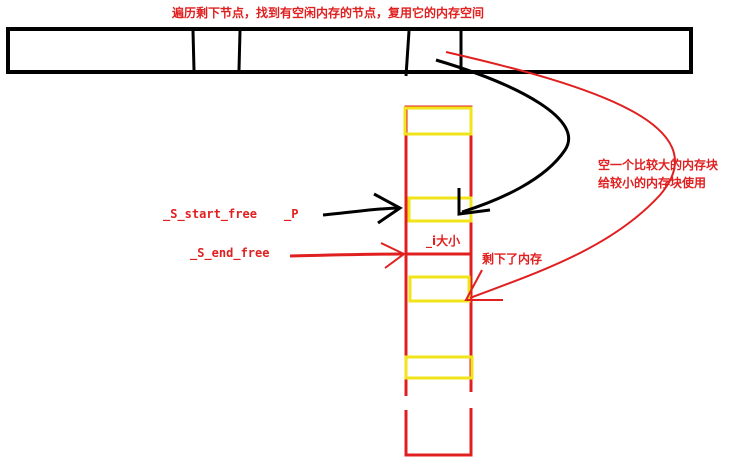 Image resolution: width=751 pixels, height=473 pixels. What do you see at coordinates (230, 253) in the screenshot?
I see `end-free-label: _S_end_free` at bounding box center [230, 253].